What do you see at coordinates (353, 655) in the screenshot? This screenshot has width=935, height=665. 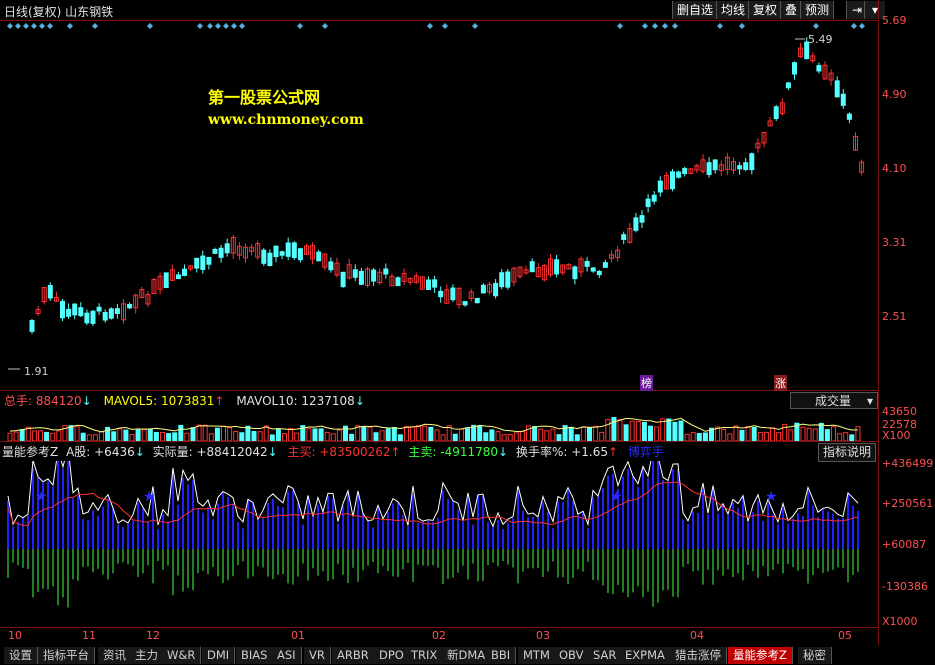 I see `tab-9: ARBR` at bounding box center [353, 655].